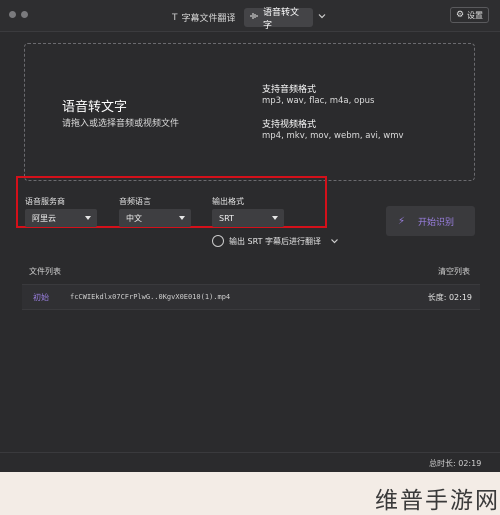 The image size is (500, 515). Describe the element at coordinates (248, 218) in the screenshot. I see `format-select: SRT` at that location.